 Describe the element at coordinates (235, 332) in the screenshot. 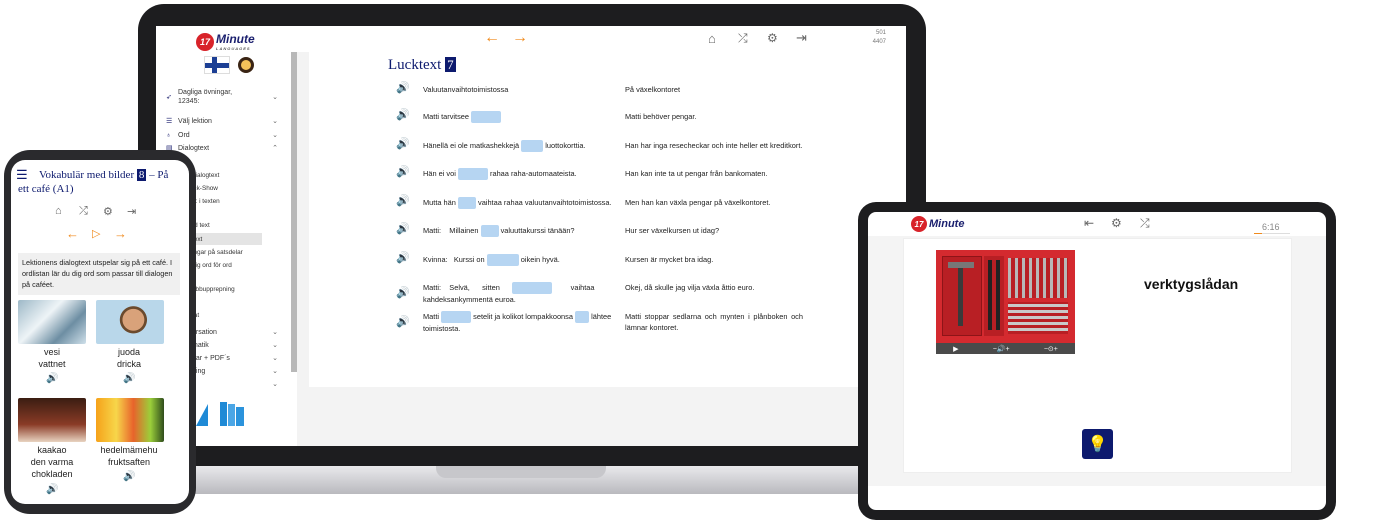

I see `menu-conversation: ersation ⌄` at that location.